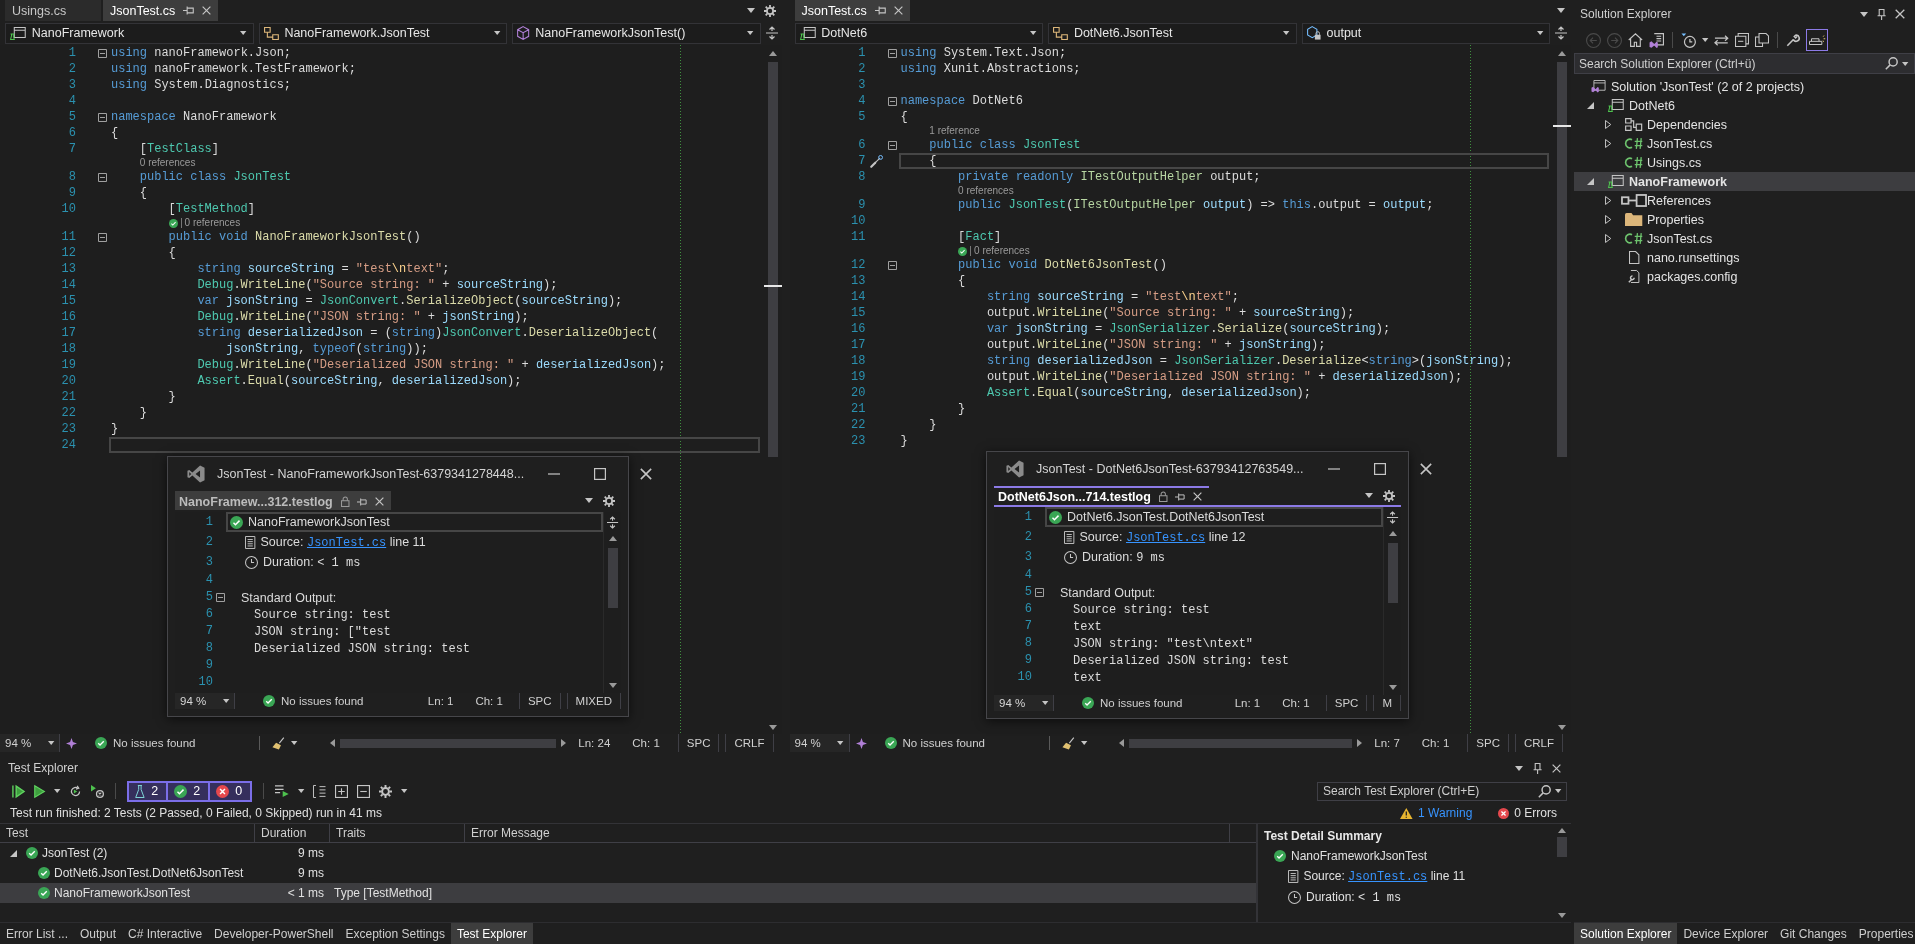 This screenshot has height=944, width=1915. What do you see at coordinates (1761, 40) in the screenshot?
I see `documents-icon` at bounding box center [1761, 40].